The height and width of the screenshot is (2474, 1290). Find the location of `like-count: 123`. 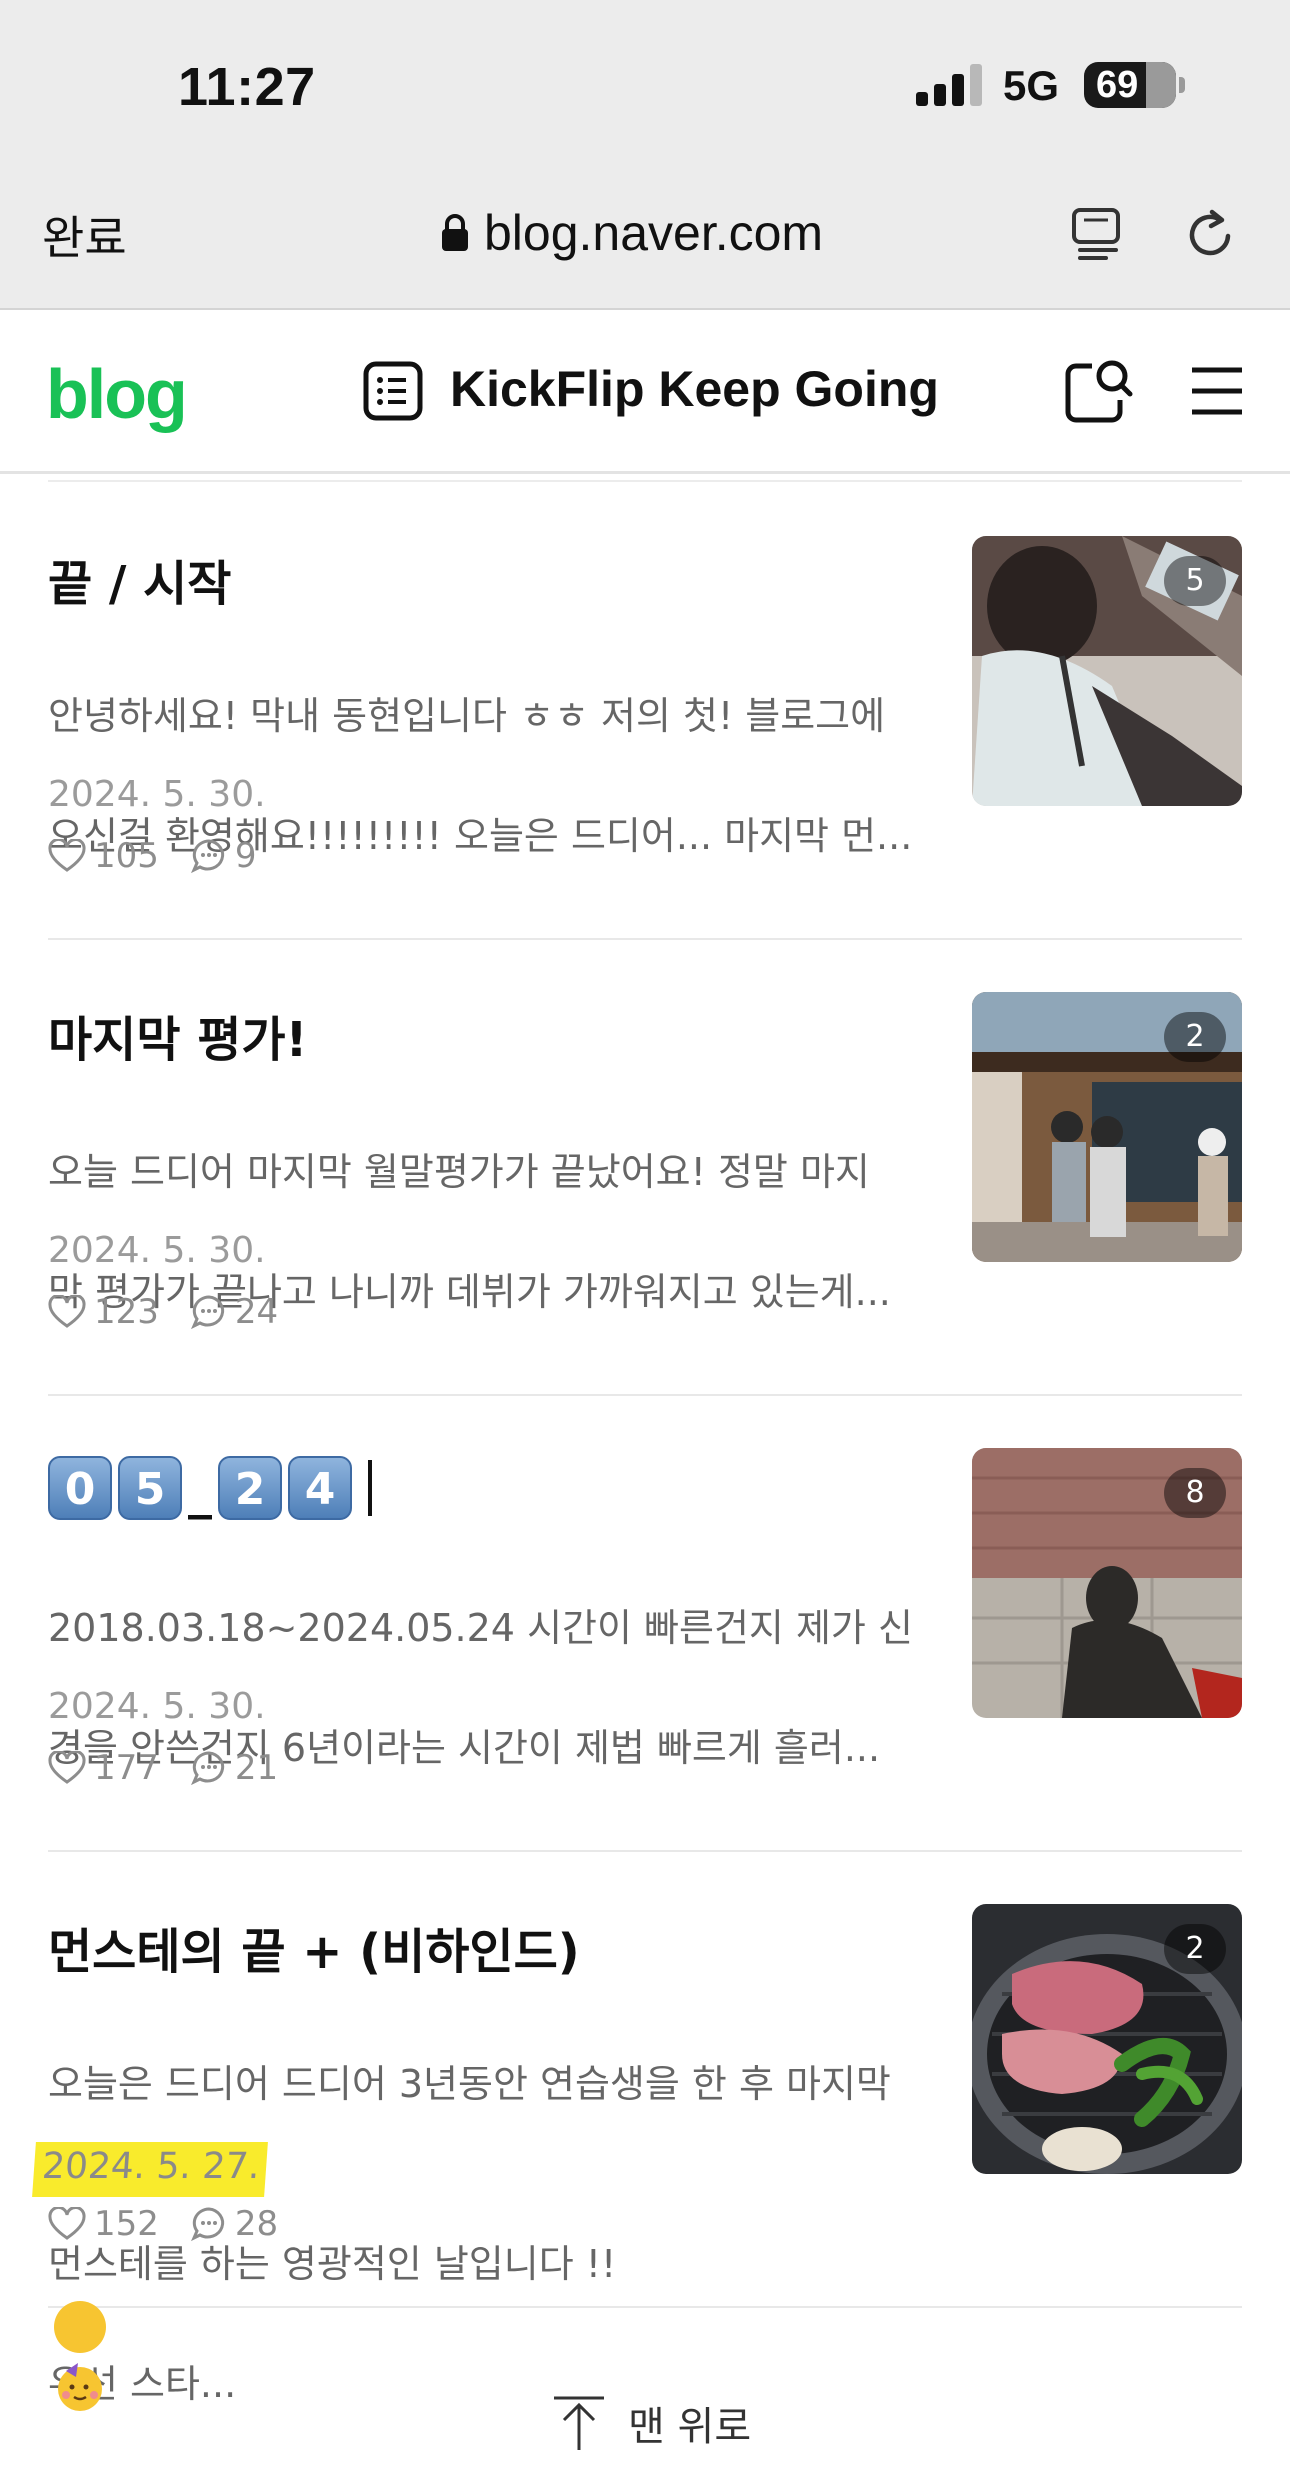

like-count: 123 is located at coordinates (126, 1312).